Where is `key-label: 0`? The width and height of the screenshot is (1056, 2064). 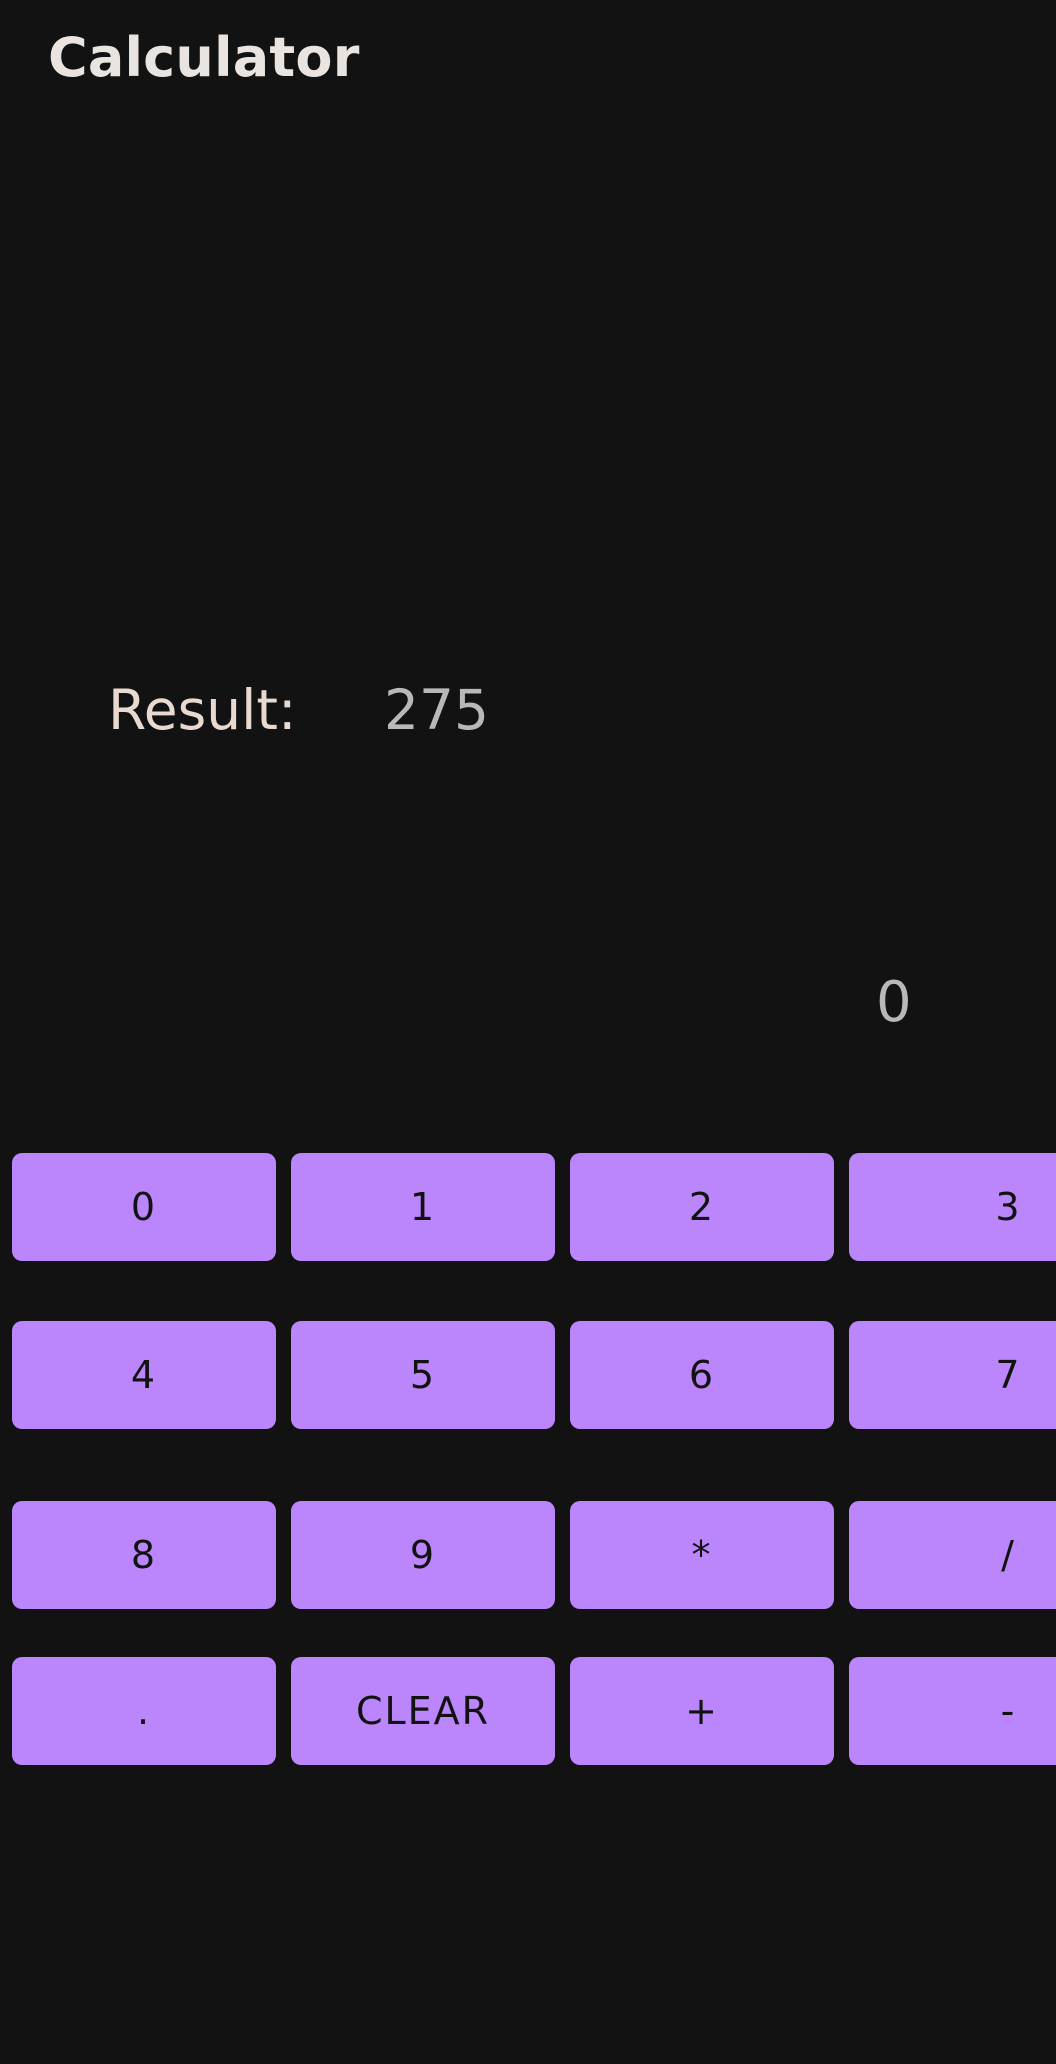
key-label: 0 is located at coordinates (144, 1207).